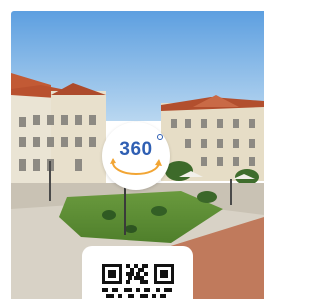 The height and width of the screenshot is (299, 320). I want to click on rotate-360-icon, so click(136, 167).